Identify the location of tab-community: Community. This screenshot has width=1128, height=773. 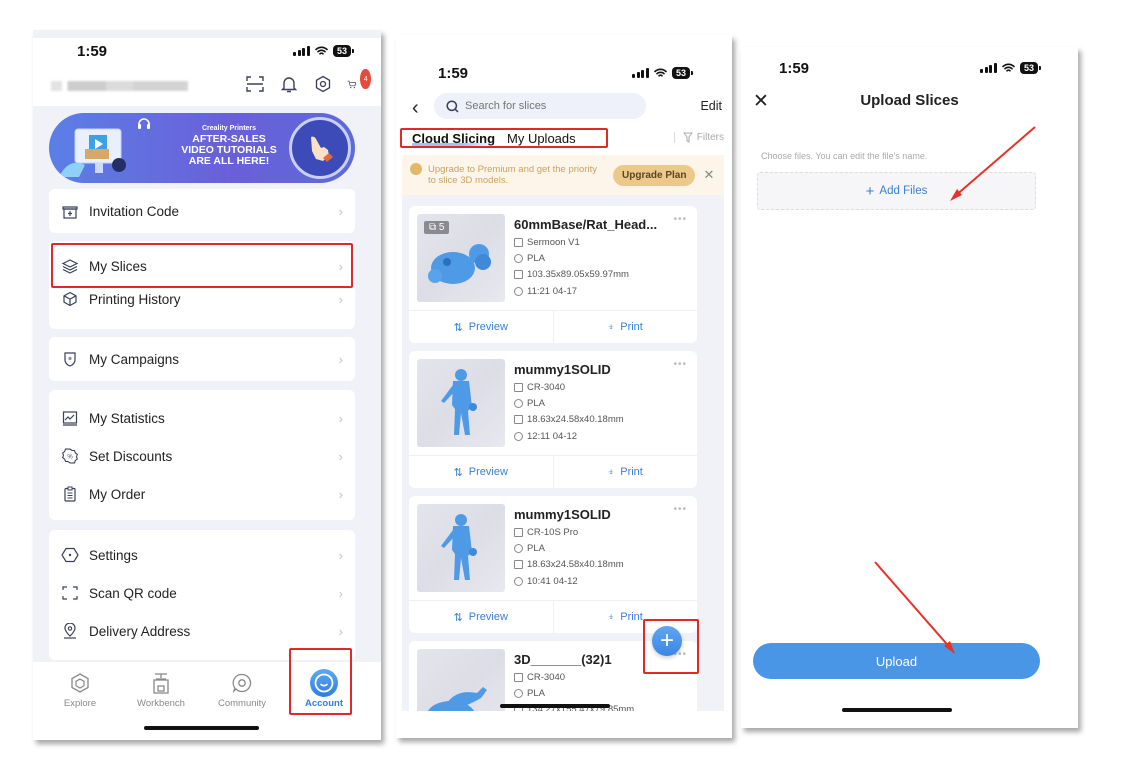
(242, 689).